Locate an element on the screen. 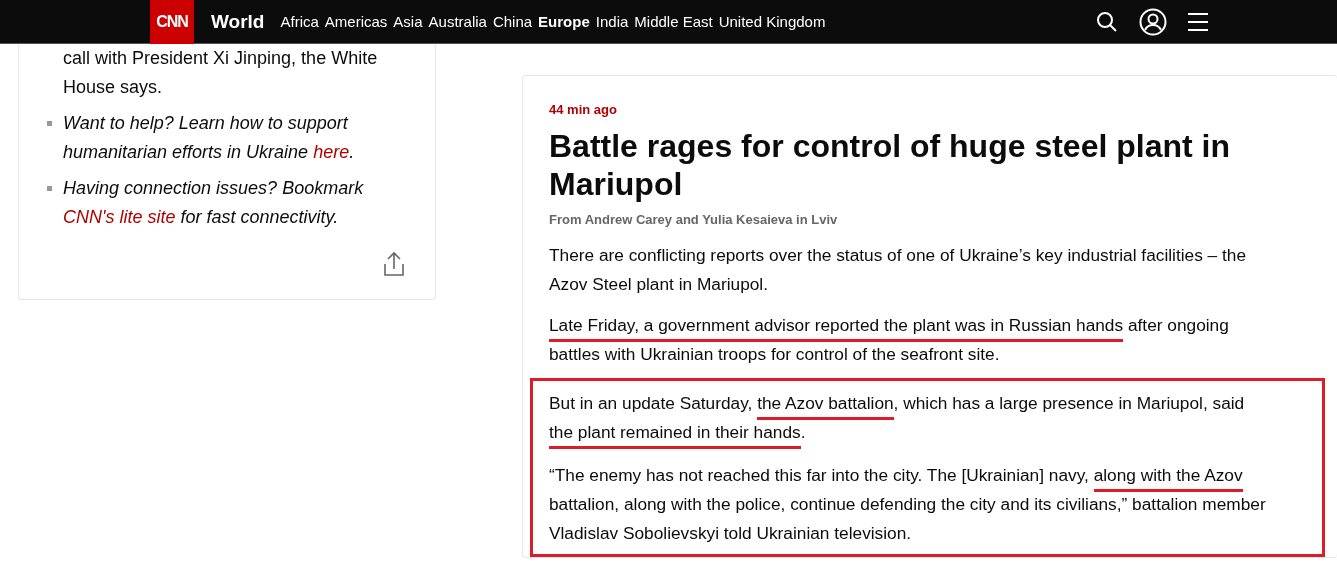 The width and height of the screenshot is (1337, 565). byline: From Andrew Carey and Yulia Kesaieva in Lviv is located at coordinates (694, 219).